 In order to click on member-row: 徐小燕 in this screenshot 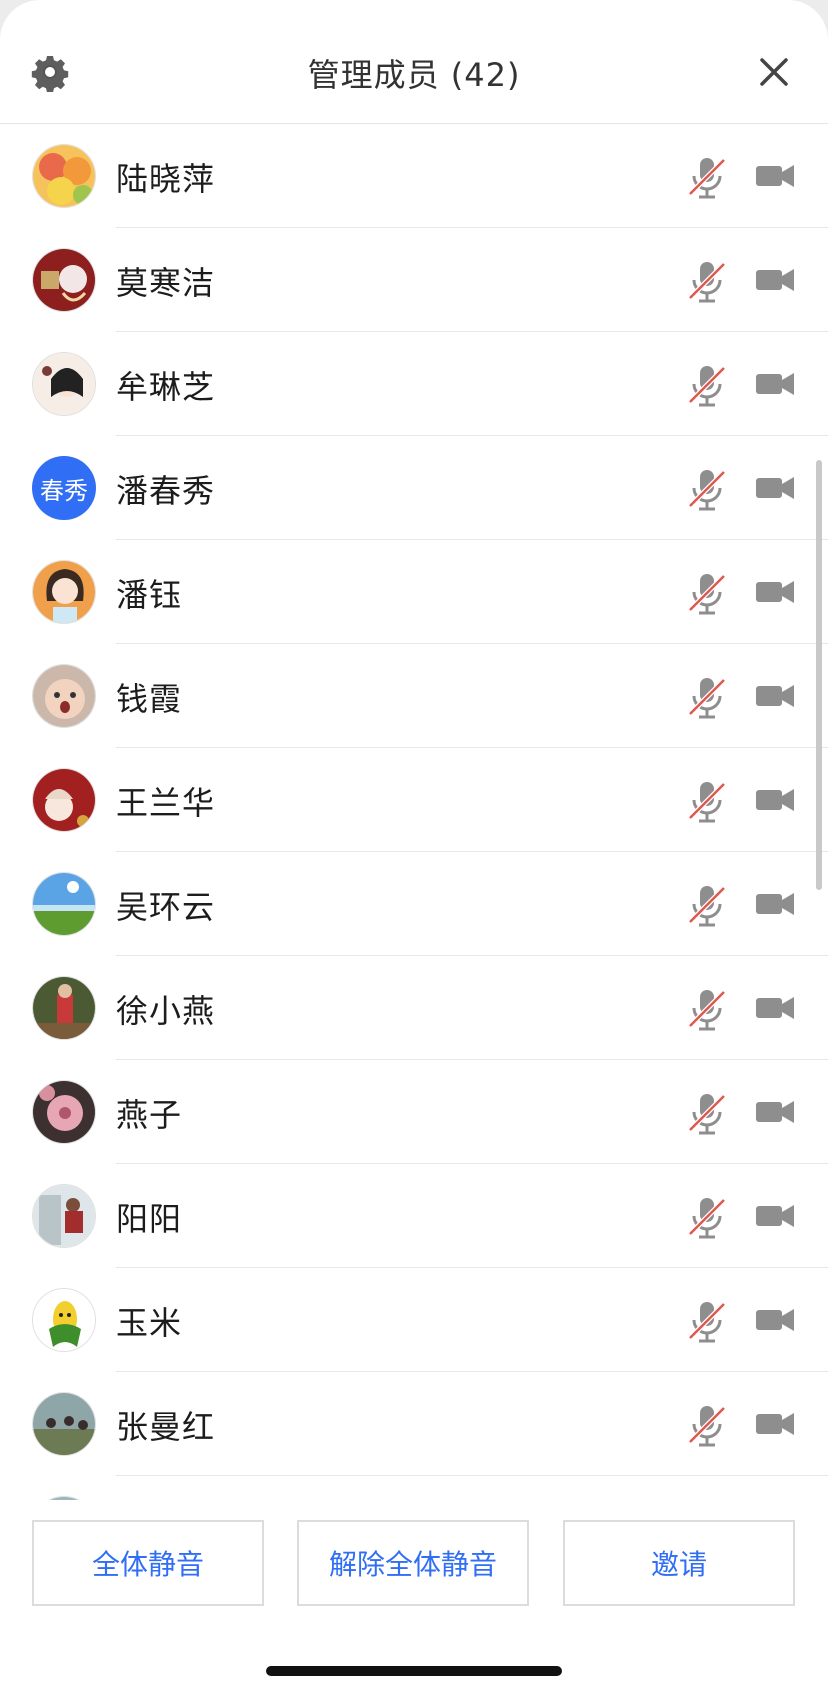, I will do `click(414, 1008)`.